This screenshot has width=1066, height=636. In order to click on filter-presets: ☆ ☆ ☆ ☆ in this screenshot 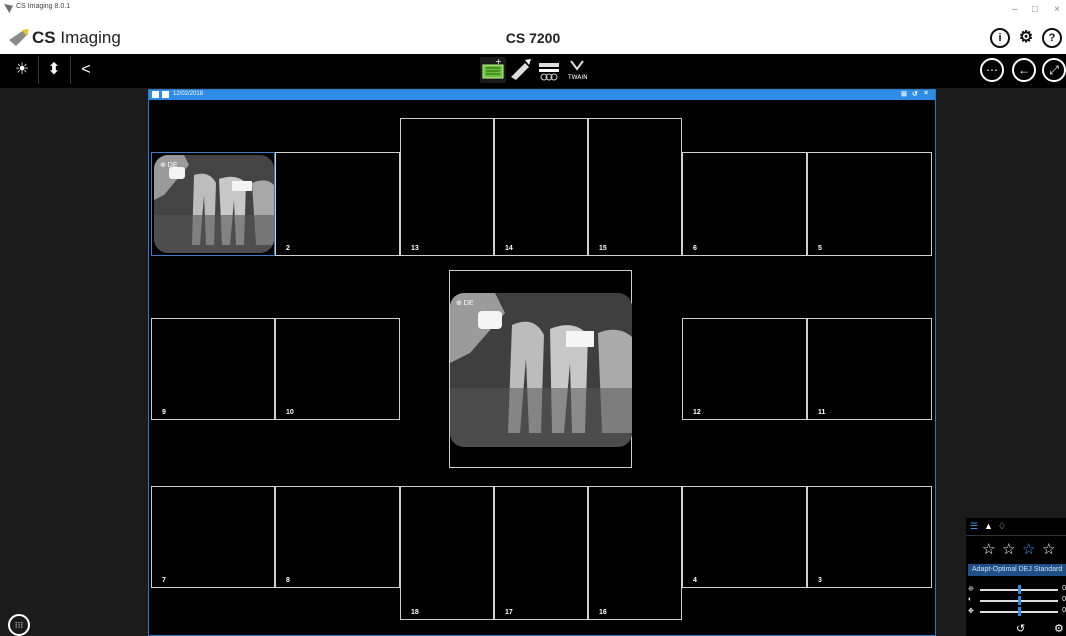, I will do `click(1016, 550)`.